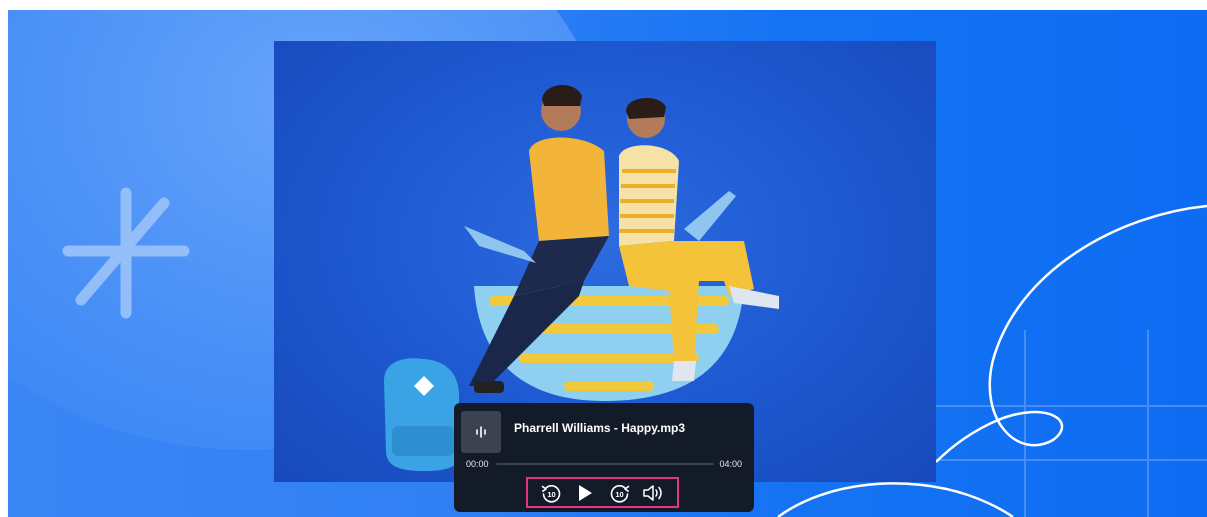 The image size is (1207, 517). I want to click on forward-seconds-label: 10, so click(619, 494).